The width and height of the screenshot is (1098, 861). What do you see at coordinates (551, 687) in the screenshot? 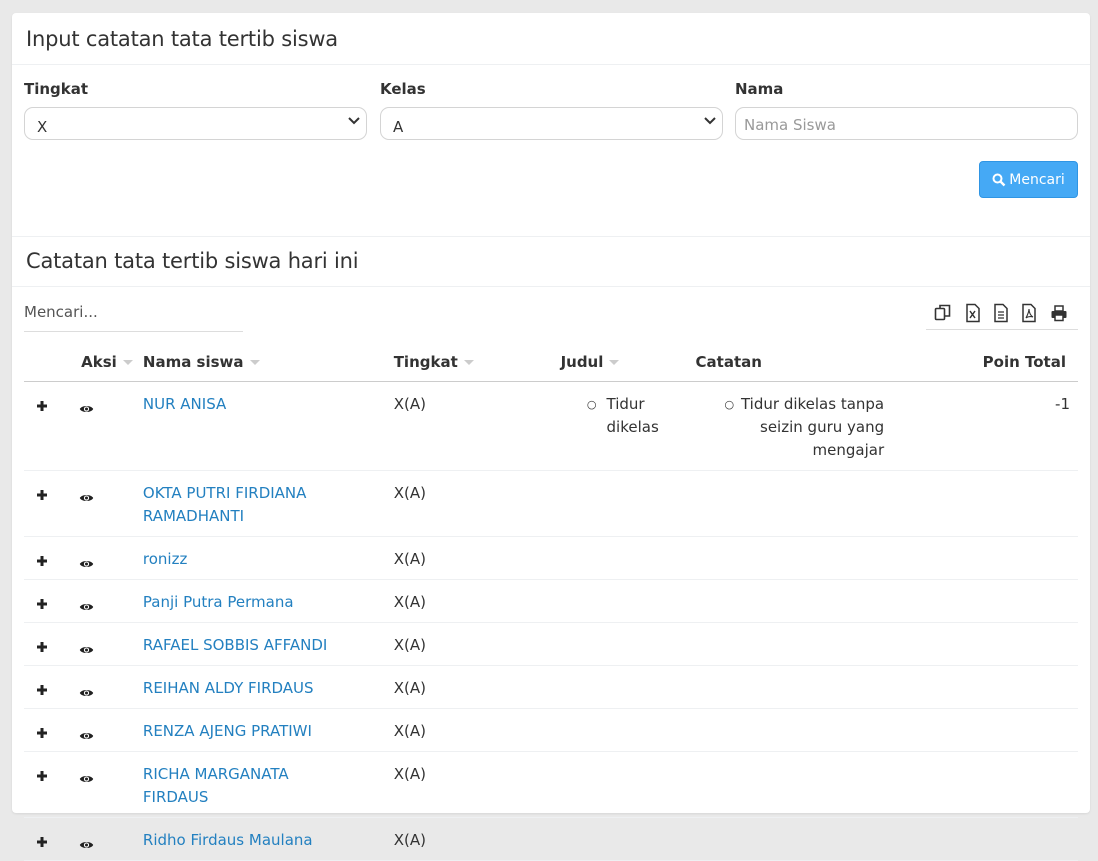
I see `table-row: REIHAN ALDY FIRDAUS X(A)` at bounding box center [551, 687].